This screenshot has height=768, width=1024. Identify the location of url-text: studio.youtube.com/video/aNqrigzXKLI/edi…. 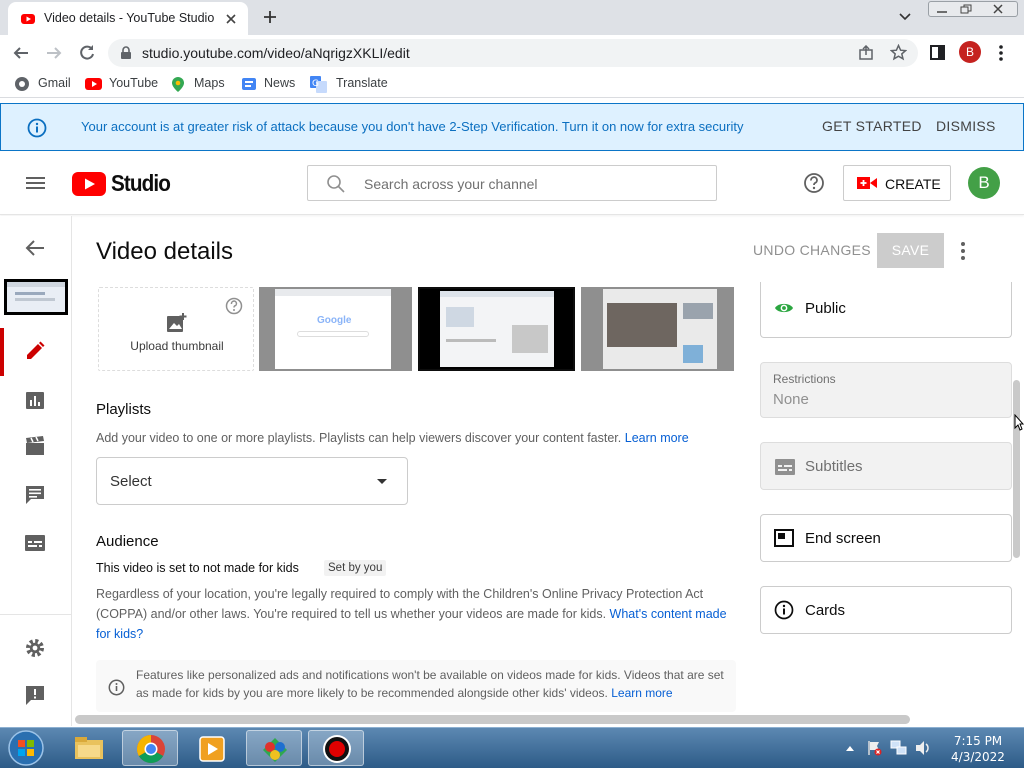
(276, 53).